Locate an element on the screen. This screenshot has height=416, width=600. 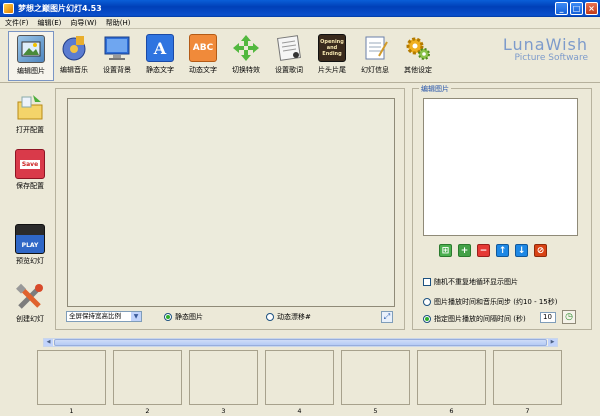
lyrics-icon is located at coordinates (289, 48).